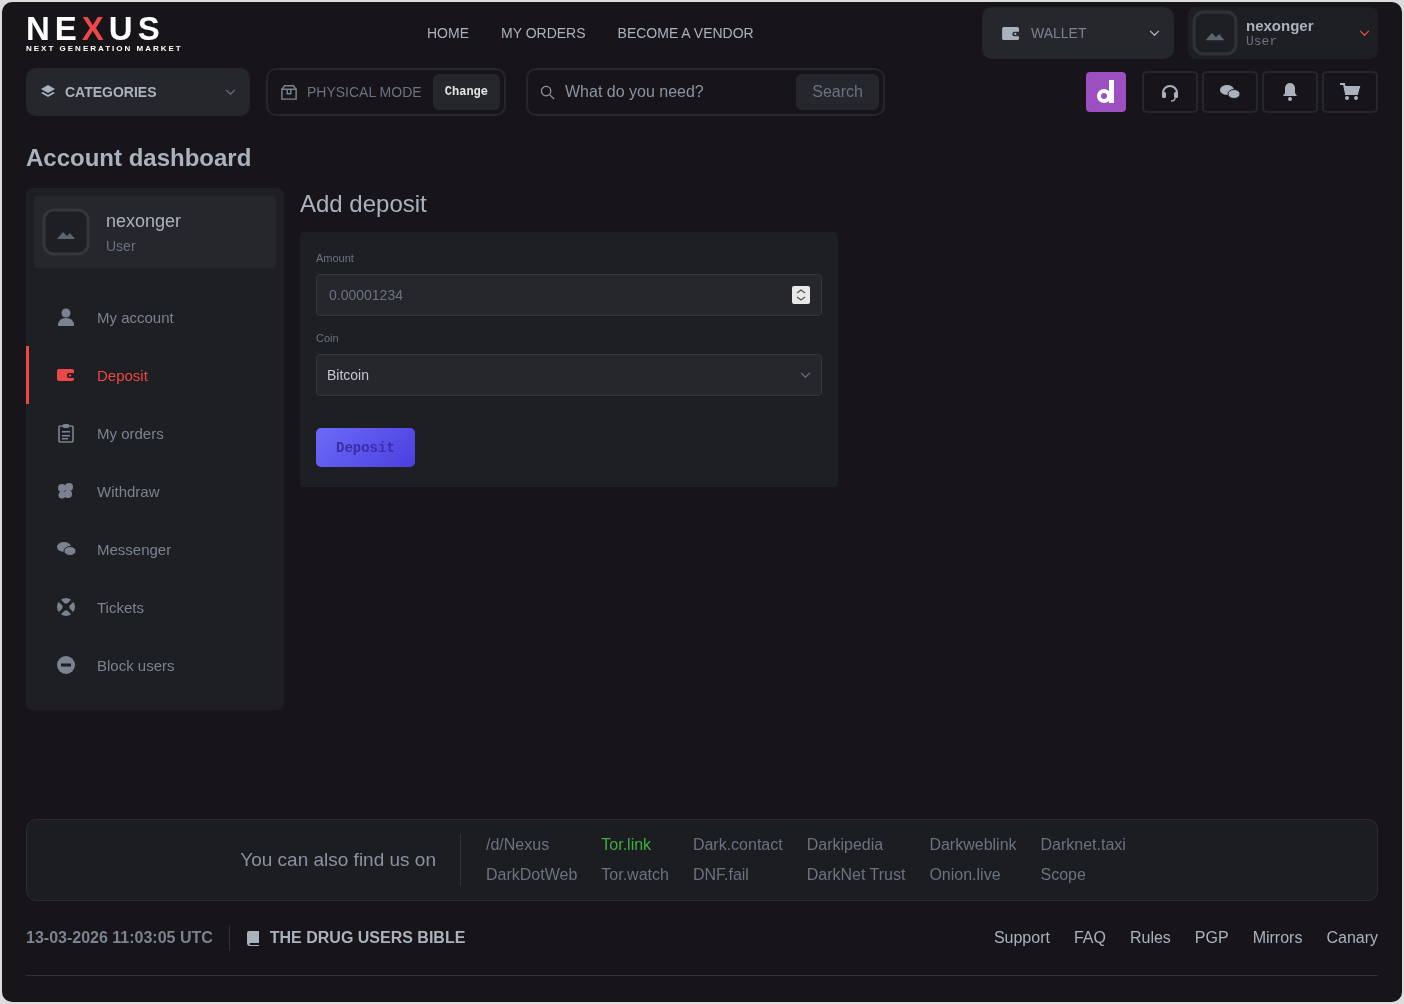 The width and height of the screenshot is (1404, 1004). I want to click on search-button: Search, so click(837, 92).